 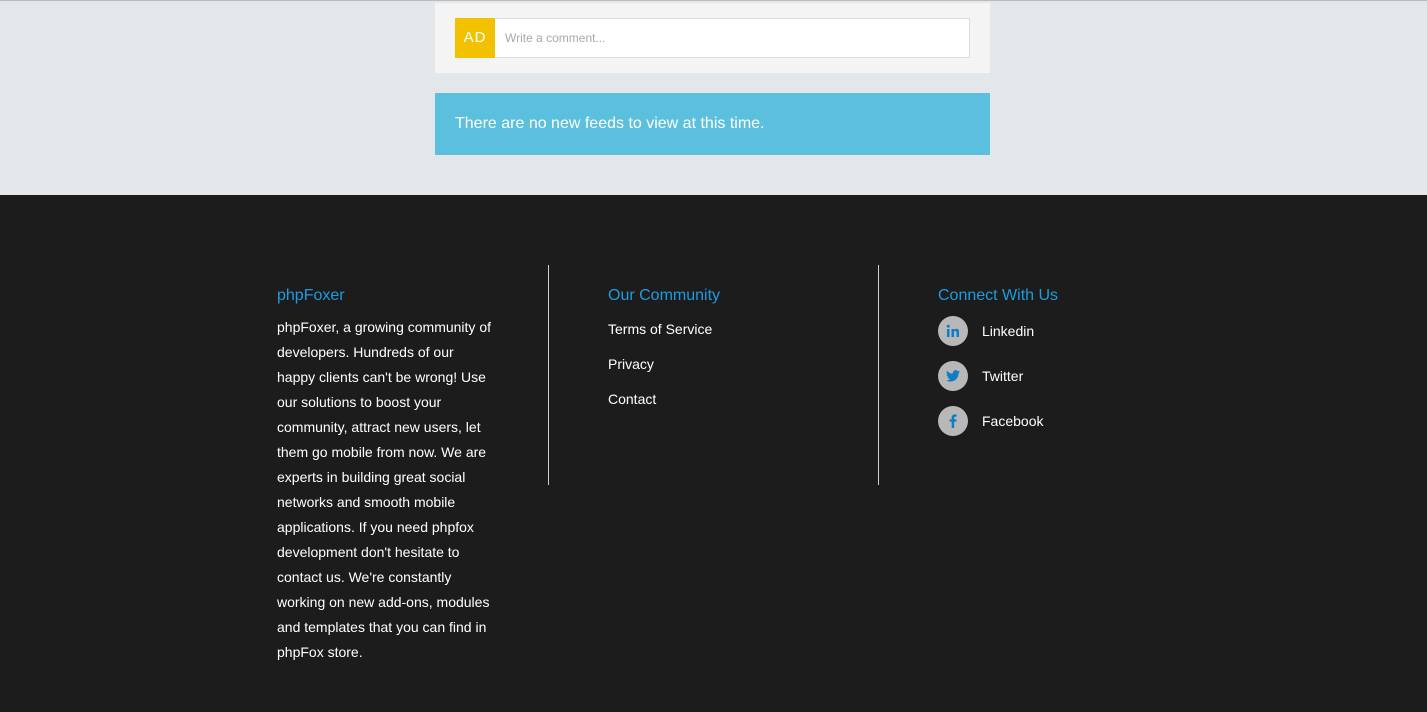 I want to click on community-title: Our Community, so click(x=664, y=295).